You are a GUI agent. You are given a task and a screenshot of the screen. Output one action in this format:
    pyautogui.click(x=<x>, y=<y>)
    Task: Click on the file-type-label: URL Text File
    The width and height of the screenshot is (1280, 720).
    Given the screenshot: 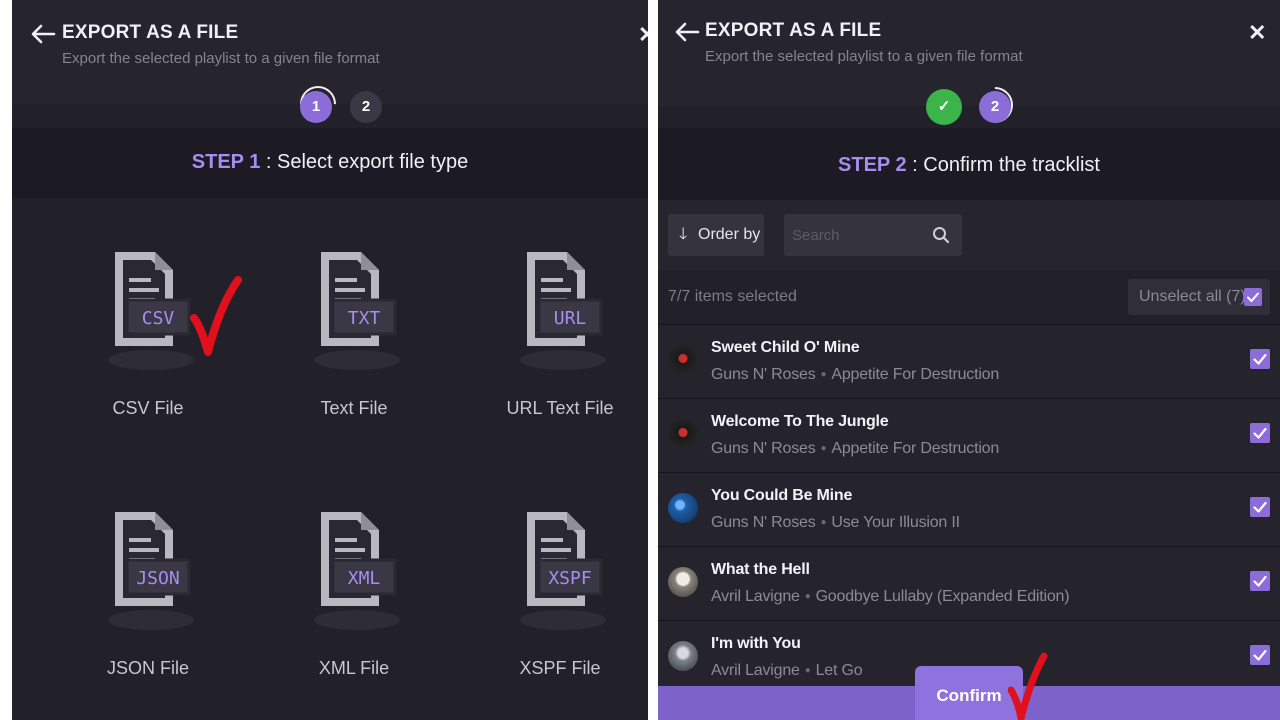 What is the action you would take?
    pyautogui.click(x=560, y=408)
    